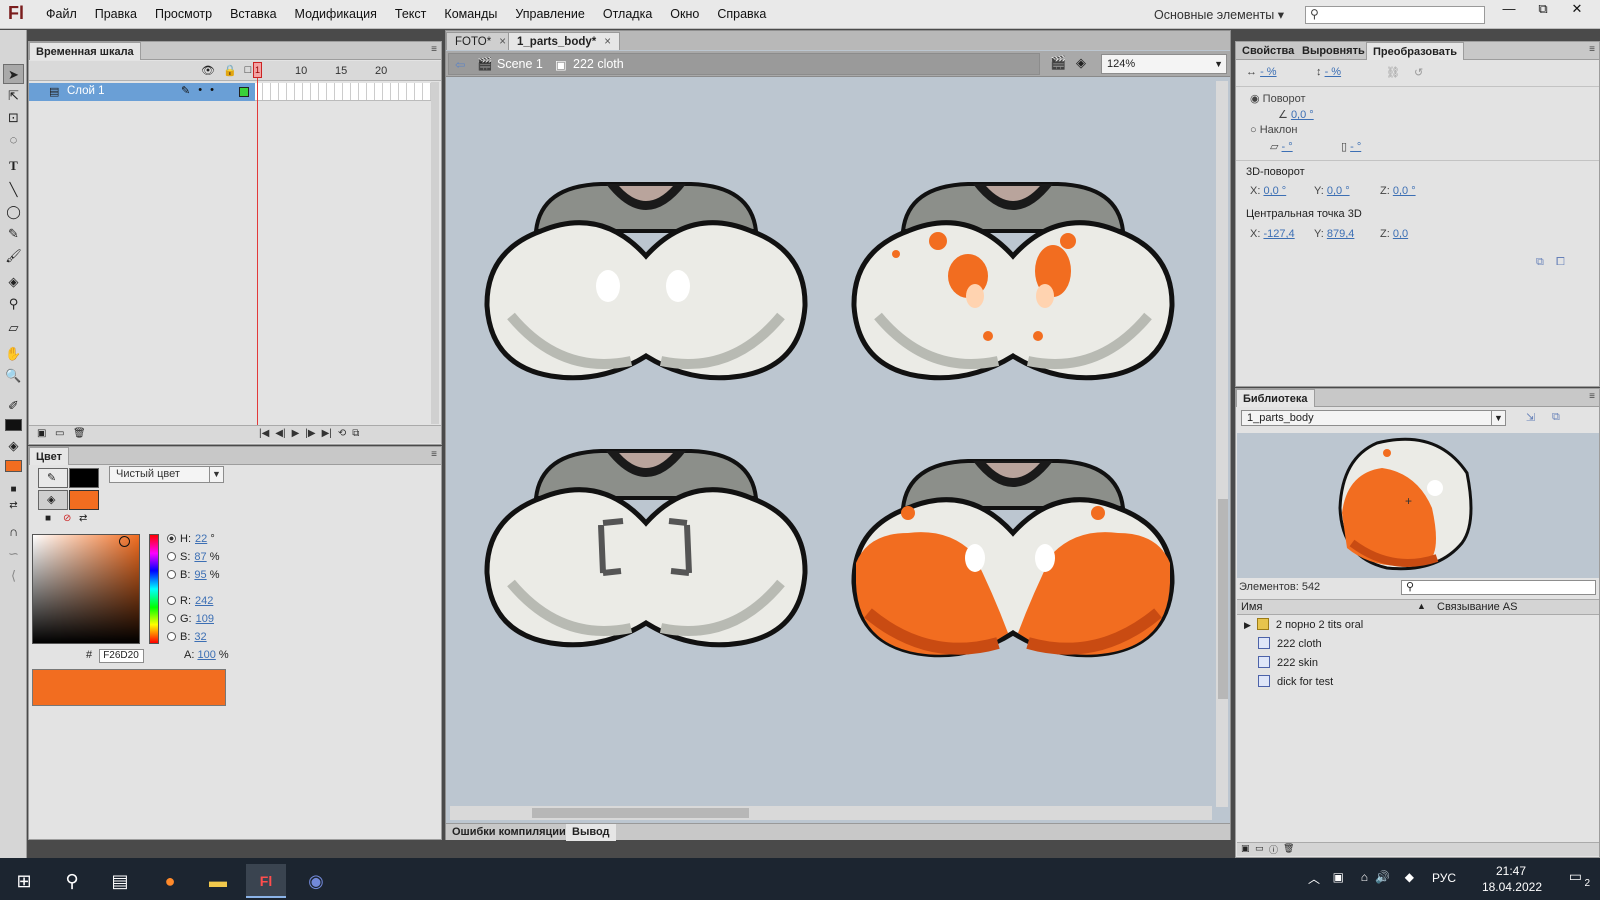 The height and width of the screenshot is (900, 1600). Describe the element at coordinates (257, 70) in the screenshot. I see `playhead: 1` at that location.